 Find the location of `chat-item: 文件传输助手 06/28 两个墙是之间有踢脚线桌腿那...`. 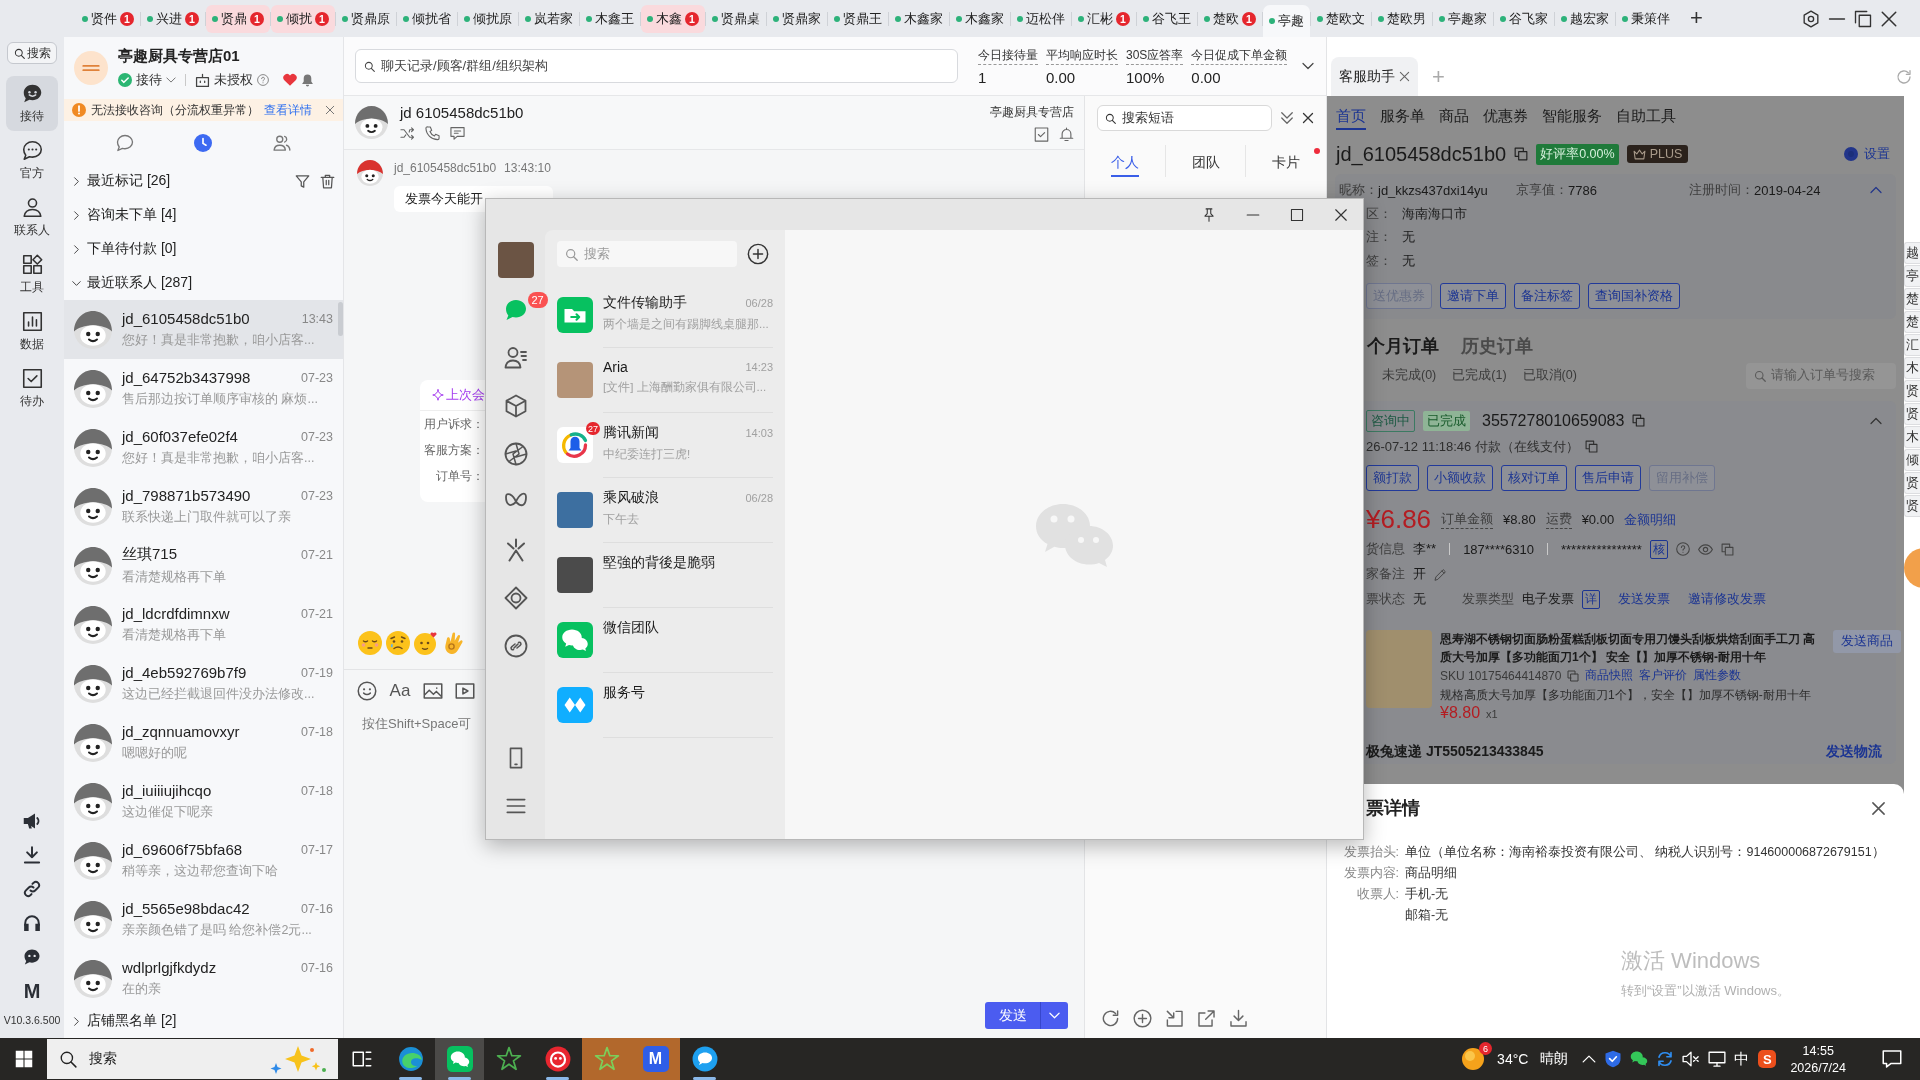

chat-item: 文件传输助手 06/28 两个墙是之间有踢脚线桌腿那... is located at coordinates (665, 315).